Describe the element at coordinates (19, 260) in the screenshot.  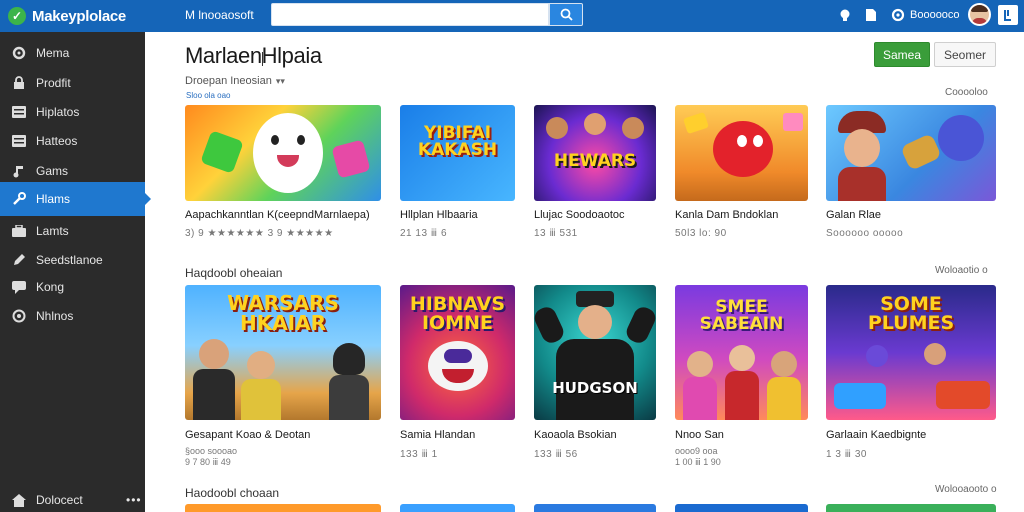
I see `pencil-icon` at that location.